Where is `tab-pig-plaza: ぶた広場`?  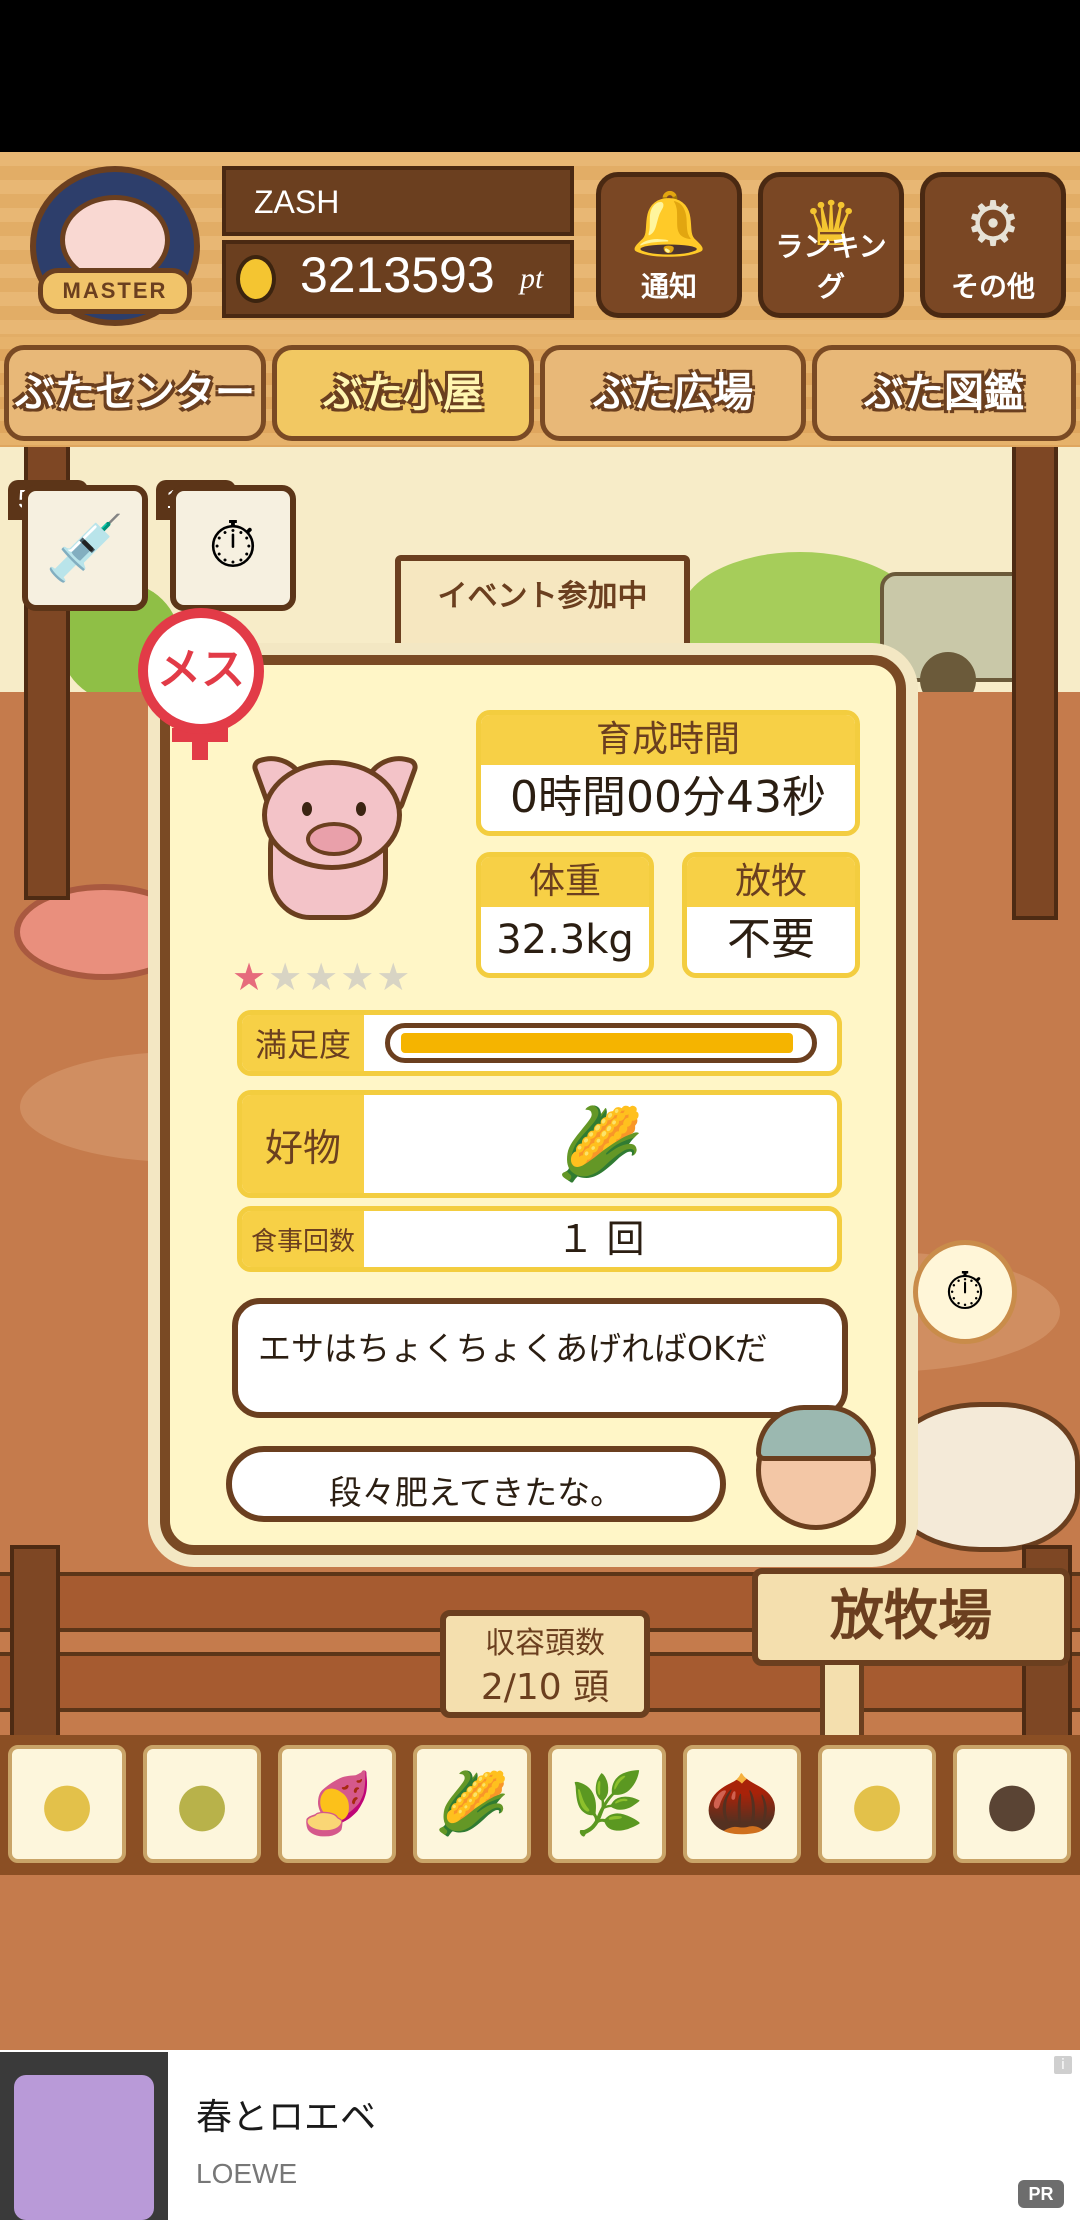
tab-pig-plaza: ぶた広場 is located at coordinates (673, 393).